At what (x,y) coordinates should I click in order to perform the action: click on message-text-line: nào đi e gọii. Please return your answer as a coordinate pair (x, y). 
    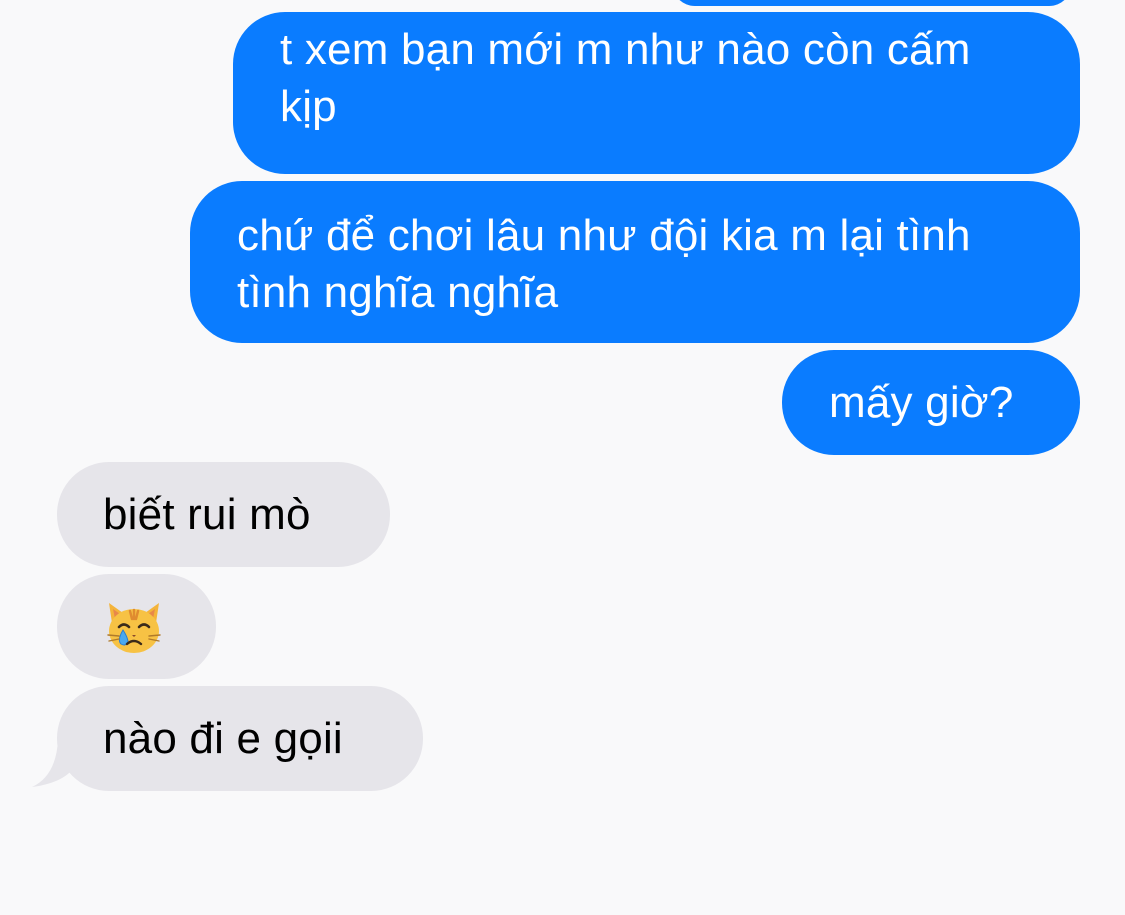
    Looking at the image, I should click on (223, 738).